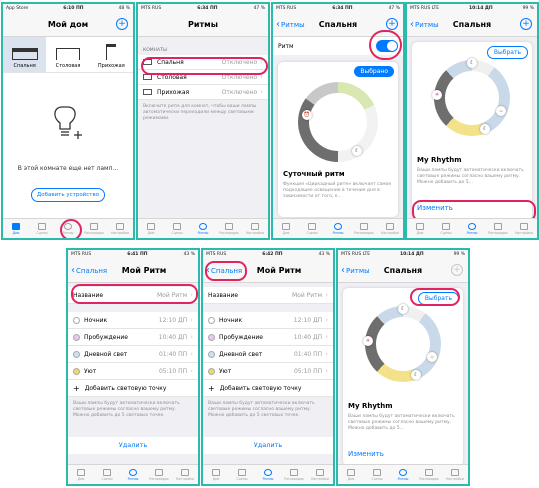 This screenshot has width=539, height=488. I want to click on room-row-hallway: Прихожая Отключено ›, so click(203, 92).